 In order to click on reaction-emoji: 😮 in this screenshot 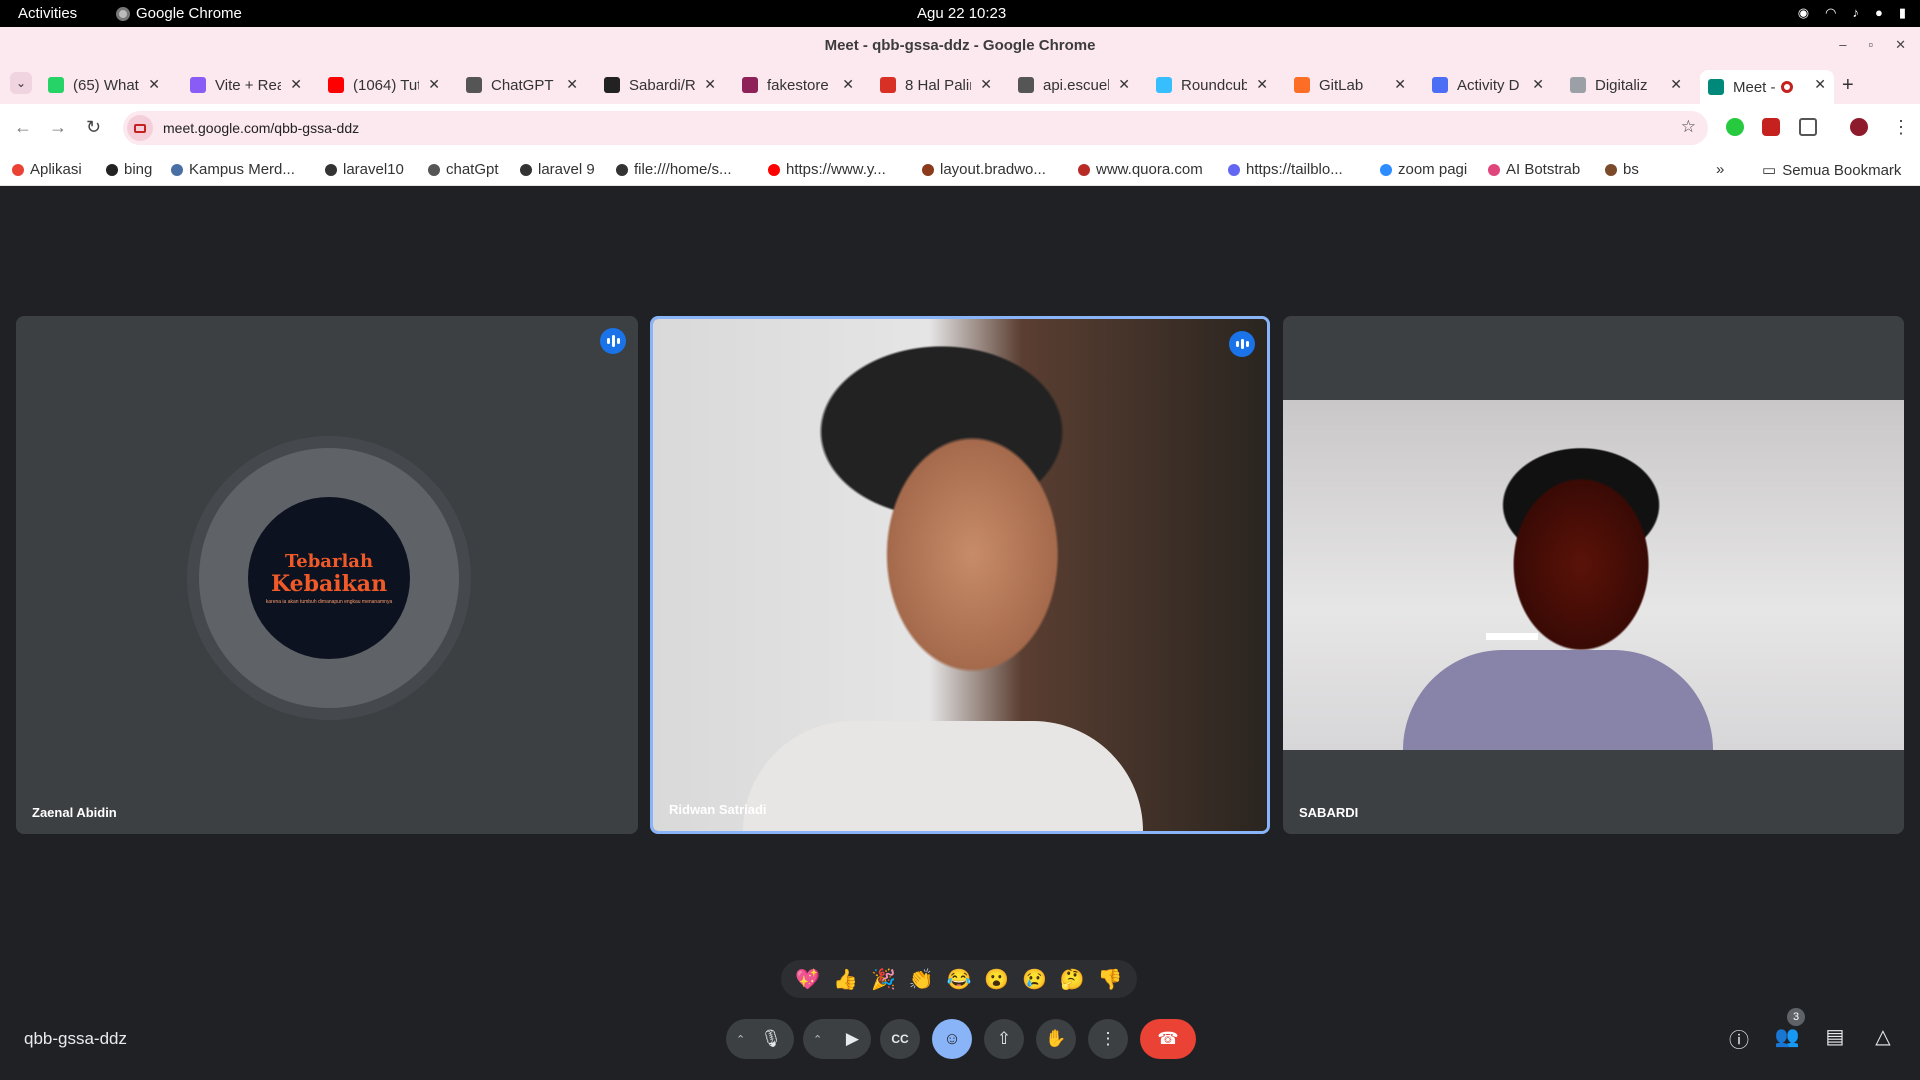, I will do `click(996, 979)`.